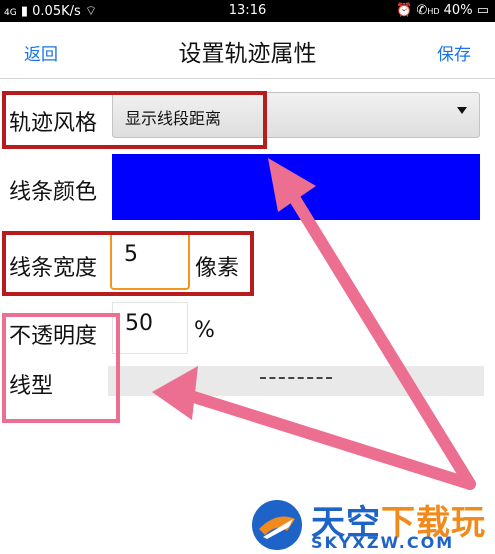 Image resolution: width=495 pixels, height=554 pixels. Describe the element at coordinates (277, 525) in the screenshot. I see `watermark-logo-icon` at that location.